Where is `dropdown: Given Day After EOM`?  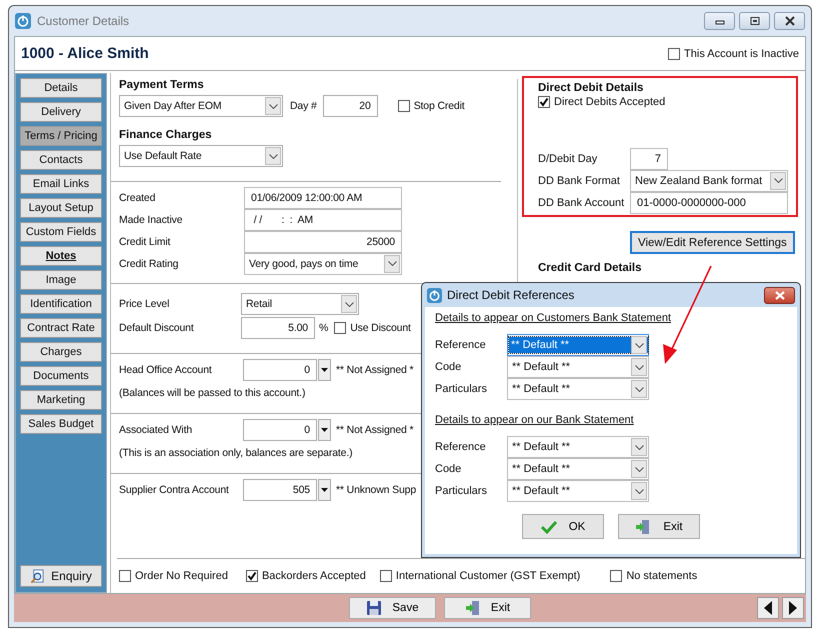 dropdown: Given Day After EOM is located at coordinates (201, 106).